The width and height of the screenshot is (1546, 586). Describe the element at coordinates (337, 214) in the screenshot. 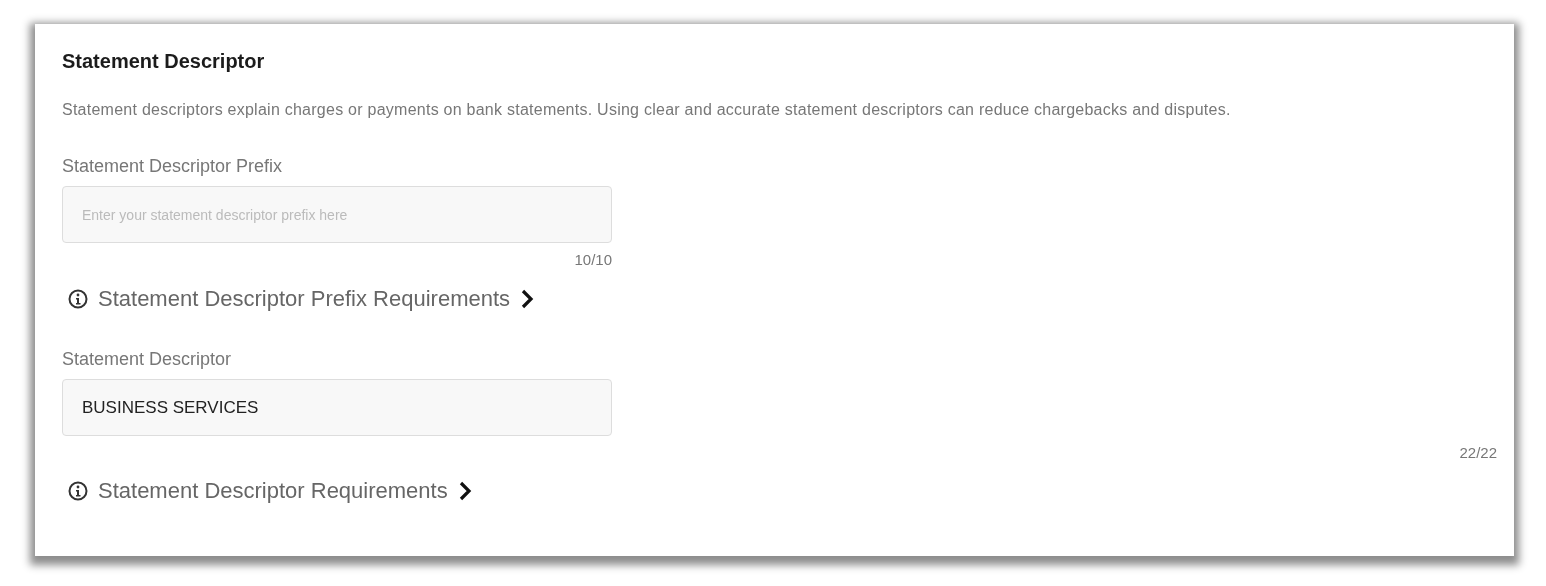

I see `input-field: Enter your statement descriptor prefix here` at that location.